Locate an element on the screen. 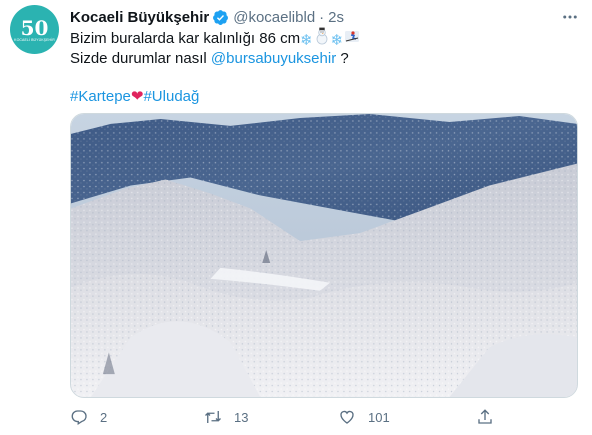 The width and height of the screenshot is (592, 435). more-icon is located at coordinates (570, 17).